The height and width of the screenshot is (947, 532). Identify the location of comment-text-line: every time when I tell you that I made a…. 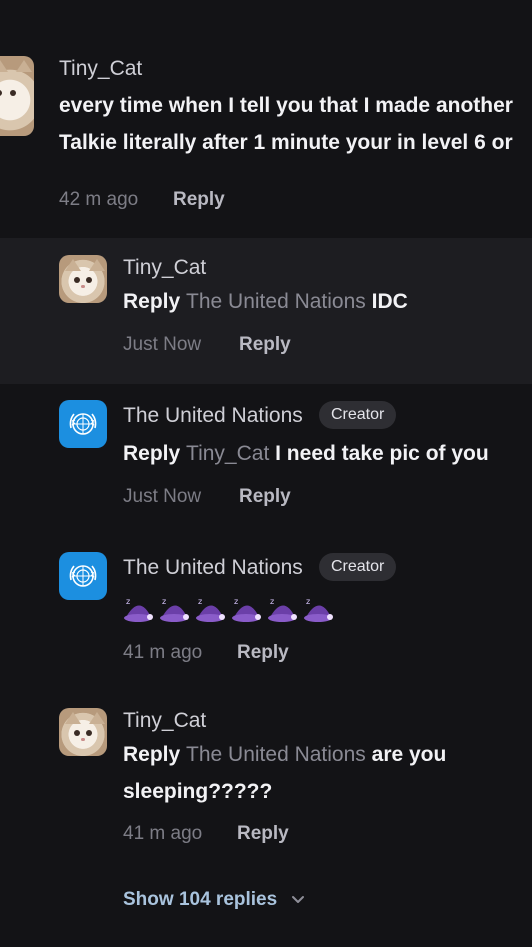
(286, 105).